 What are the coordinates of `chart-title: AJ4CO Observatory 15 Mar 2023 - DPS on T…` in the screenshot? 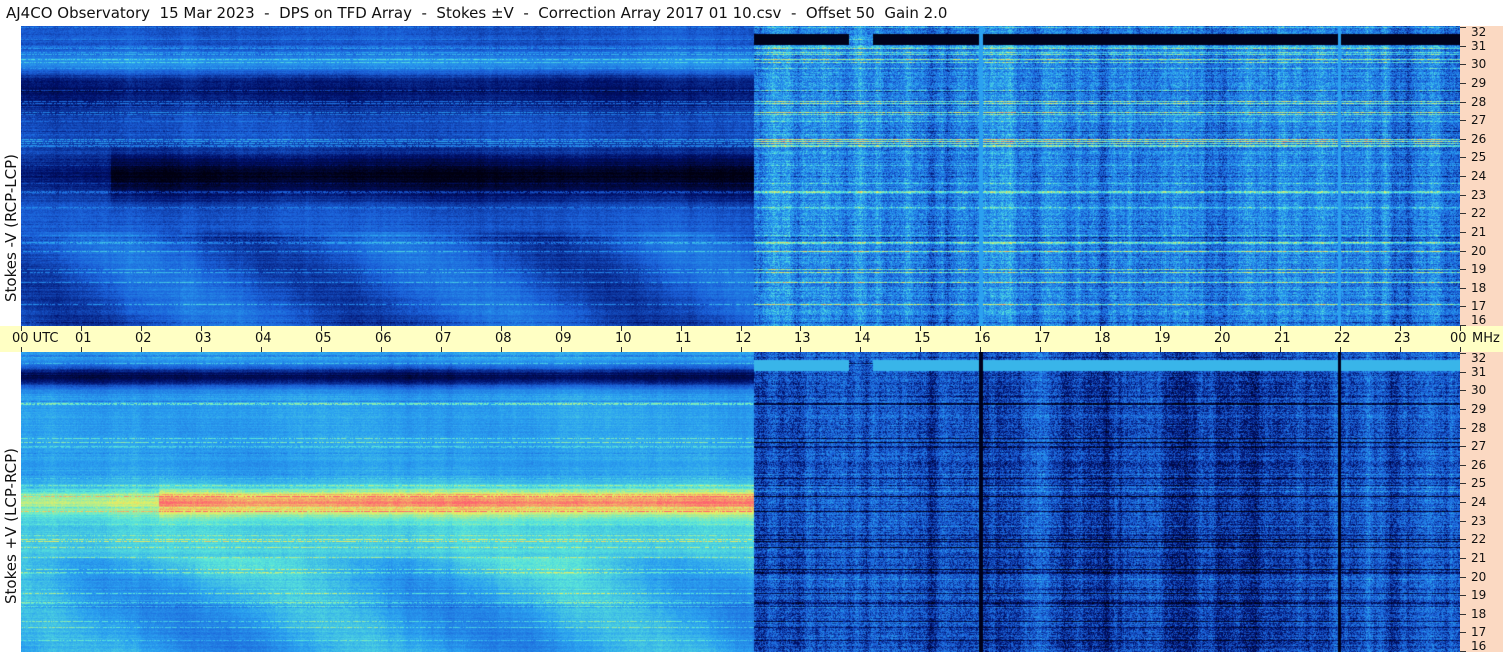 It's located at (730, 13).